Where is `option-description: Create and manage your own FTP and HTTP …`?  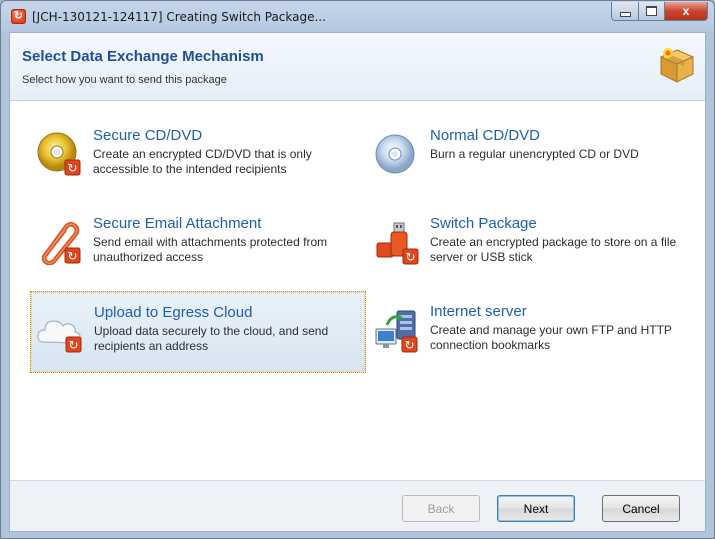
option-description: Create and manage your own FTP and HTTP … is located at coordinates (551, 337).